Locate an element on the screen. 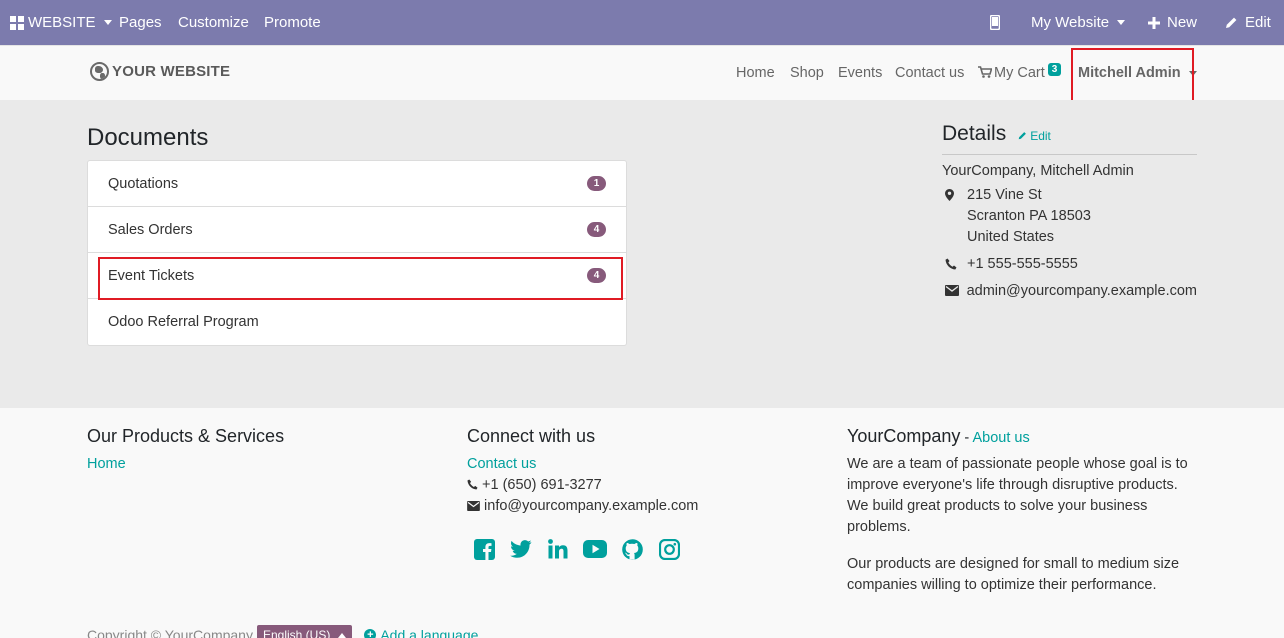  documents-item-label: Odoo Referral Program is located at coordinates (183, 322).